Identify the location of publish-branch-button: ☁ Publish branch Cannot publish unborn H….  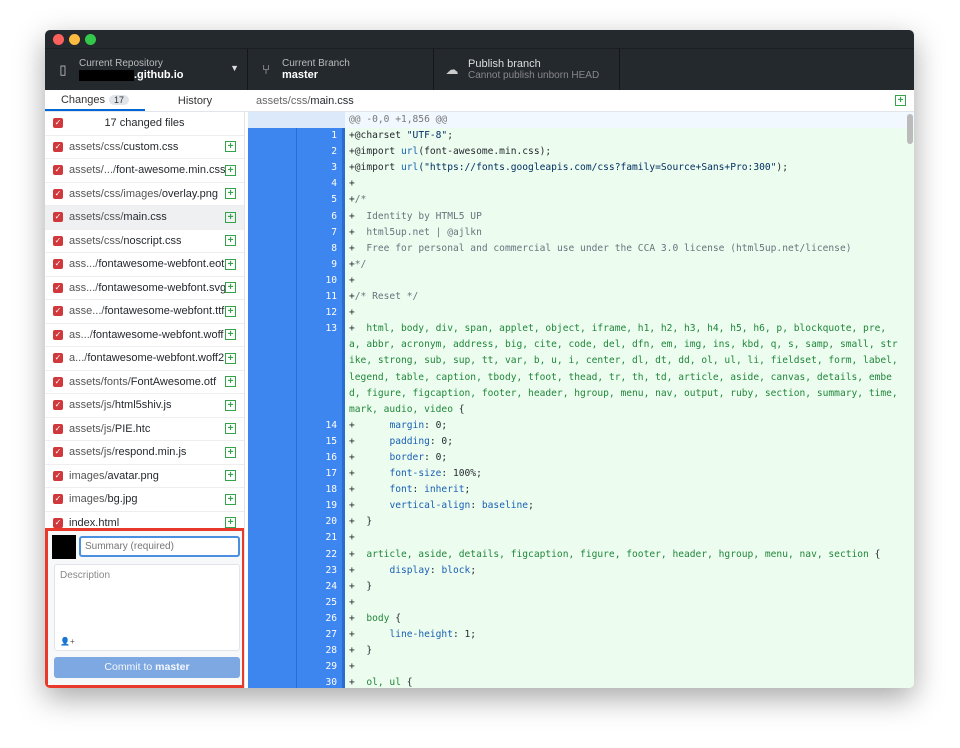
(527, 69).